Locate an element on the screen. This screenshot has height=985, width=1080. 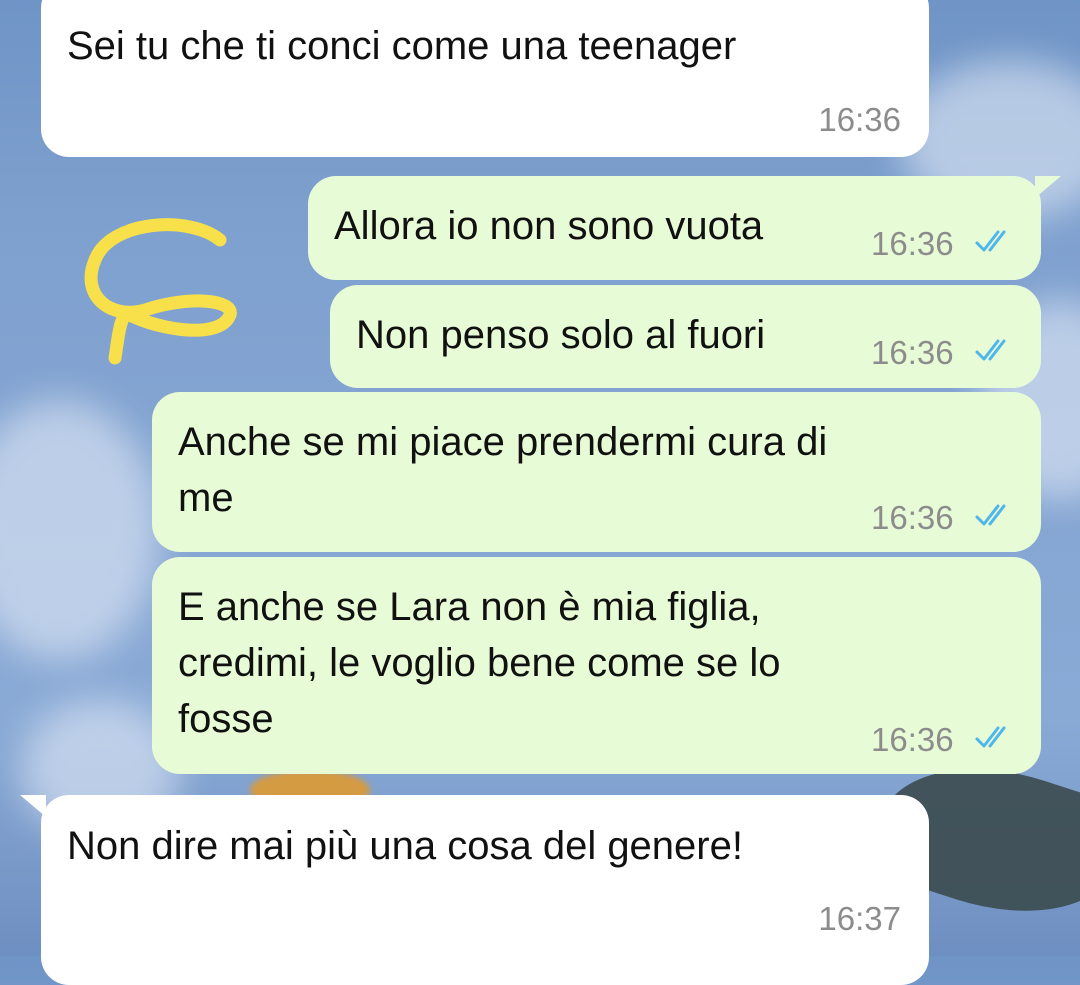
message-text: Allora io non sono vuota is located at coordinates (549, 226).